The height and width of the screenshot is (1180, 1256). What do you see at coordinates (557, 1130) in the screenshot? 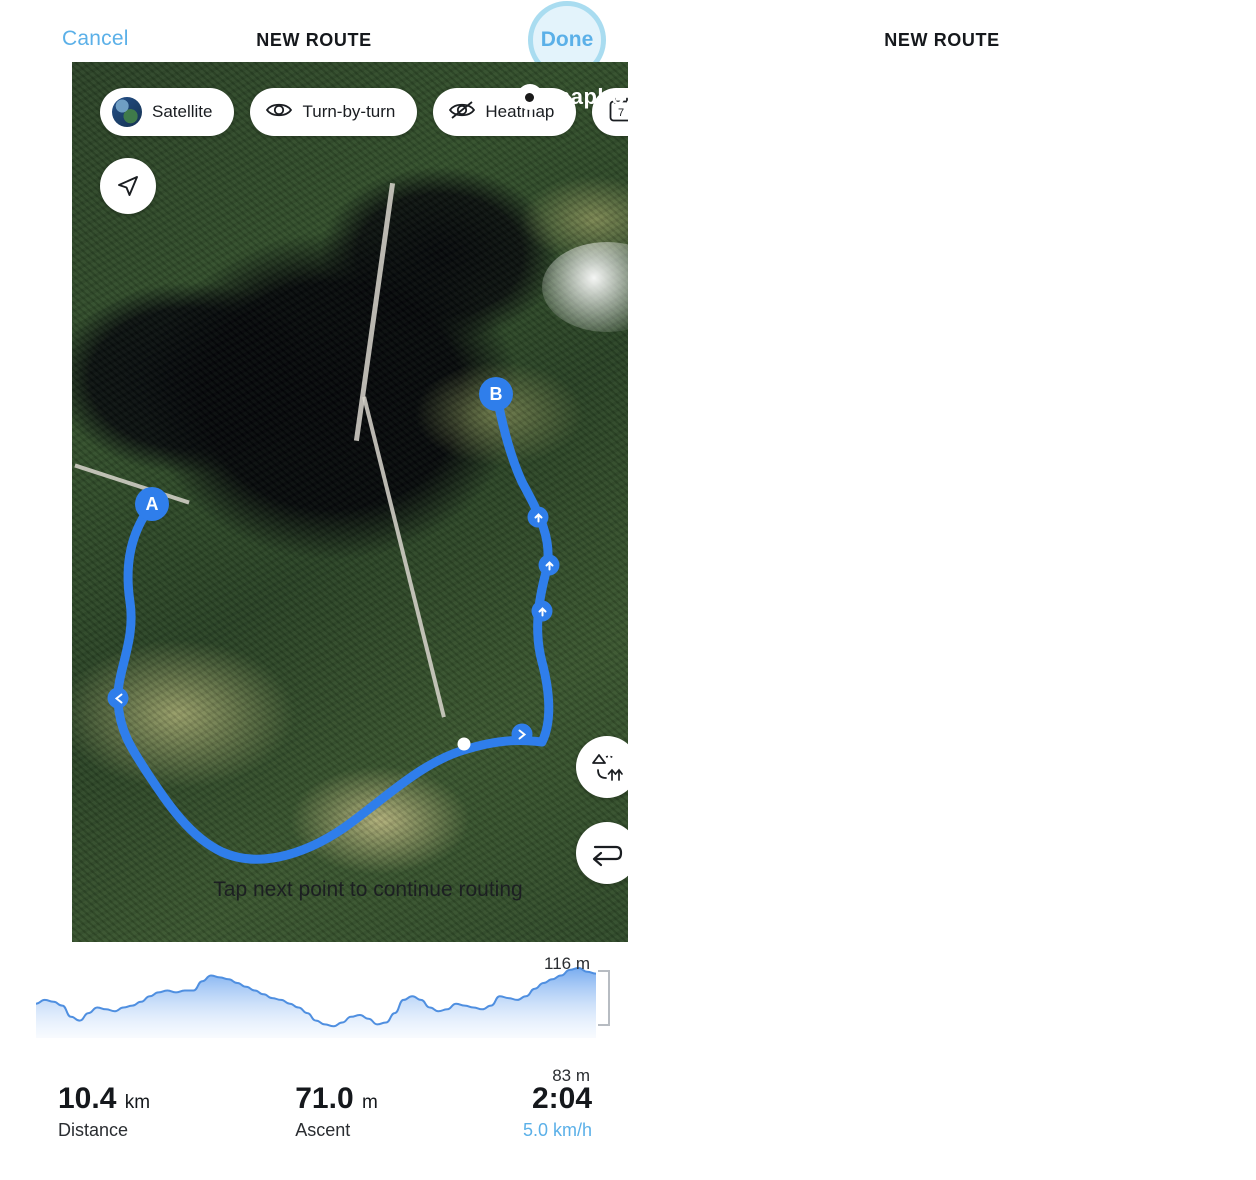
I see `stat-label: 5.0 km/h` at bounding box center [557, 1130].